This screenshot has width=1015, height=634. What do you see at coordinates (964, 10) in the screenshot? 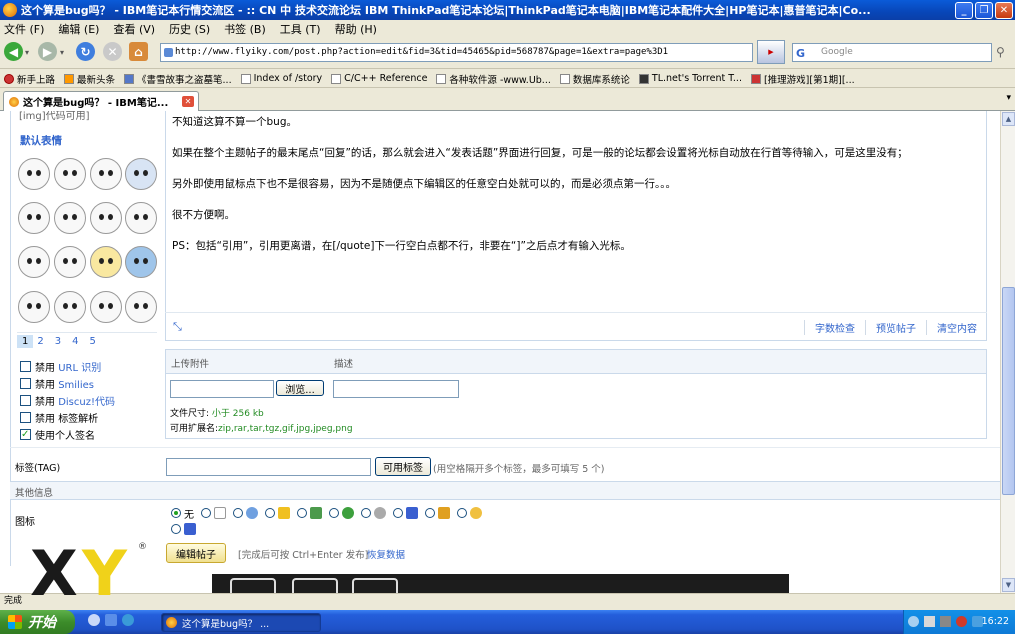
I see `minimize-button: _` at bounding box center [964, 10].